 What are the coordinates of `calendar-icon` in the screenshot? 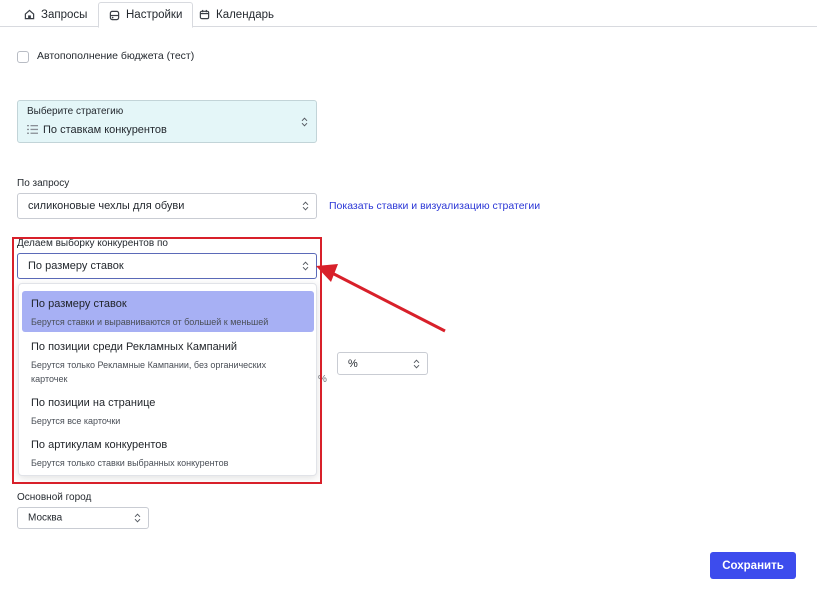 It's located at (204, 14).